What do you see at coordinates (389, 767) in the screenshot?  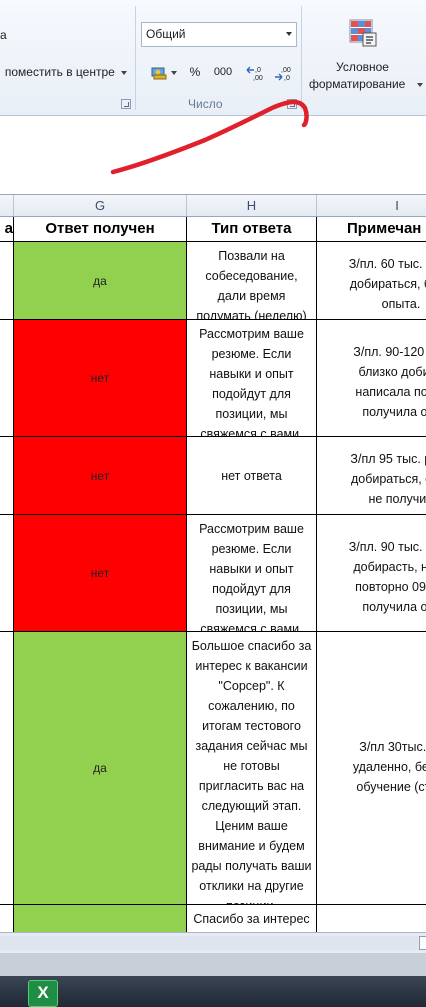 I see `notes-line: удаленно, беспл` at bounding box center [389, 767].